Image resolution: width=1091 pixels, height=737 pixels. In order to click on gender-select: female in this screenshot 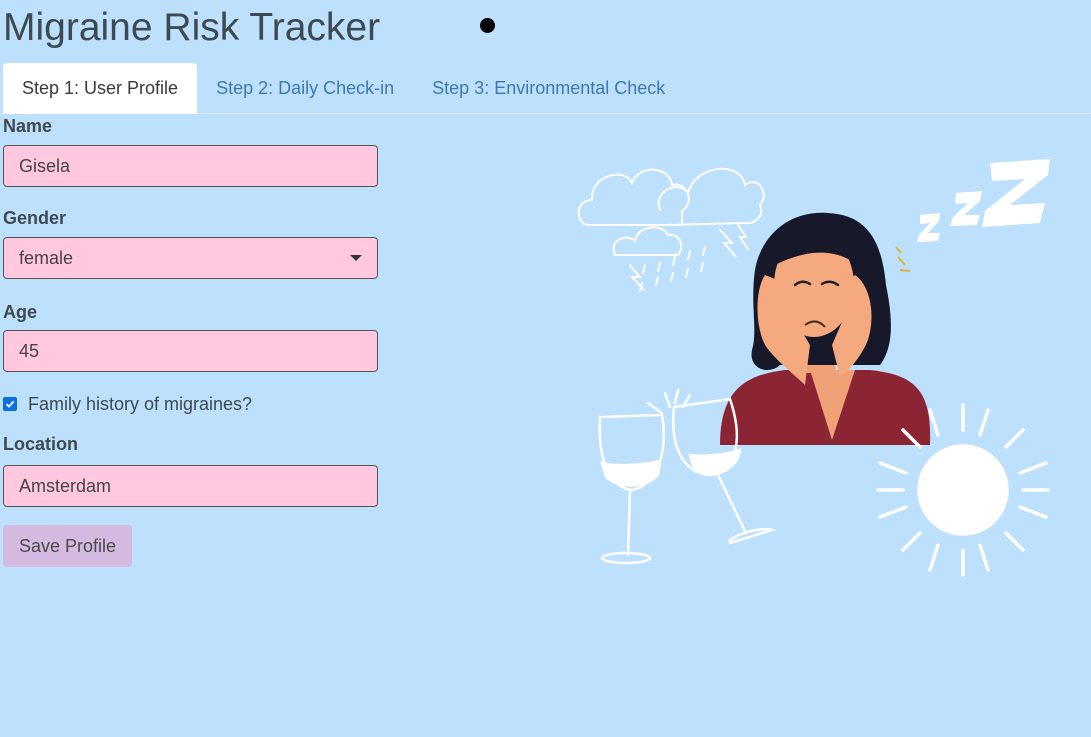, I will do `click(190, 258)`.